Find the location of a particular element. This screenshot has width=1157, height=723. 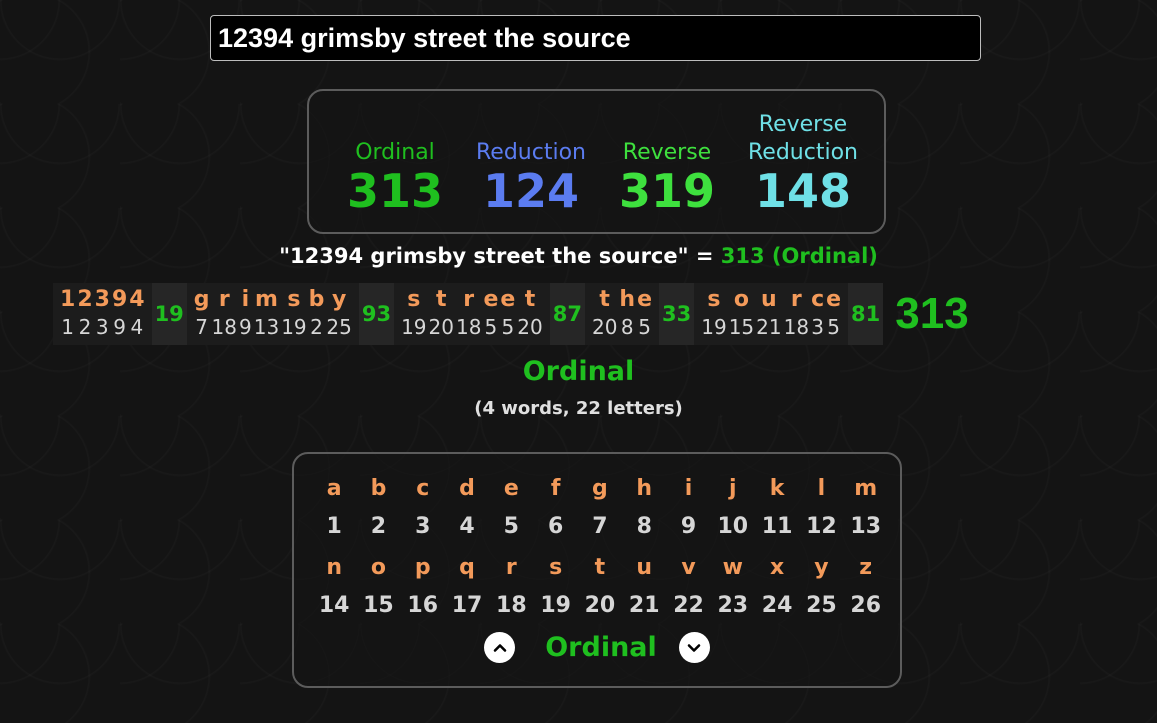

letter-char: e is located at coordinates (645, 299).